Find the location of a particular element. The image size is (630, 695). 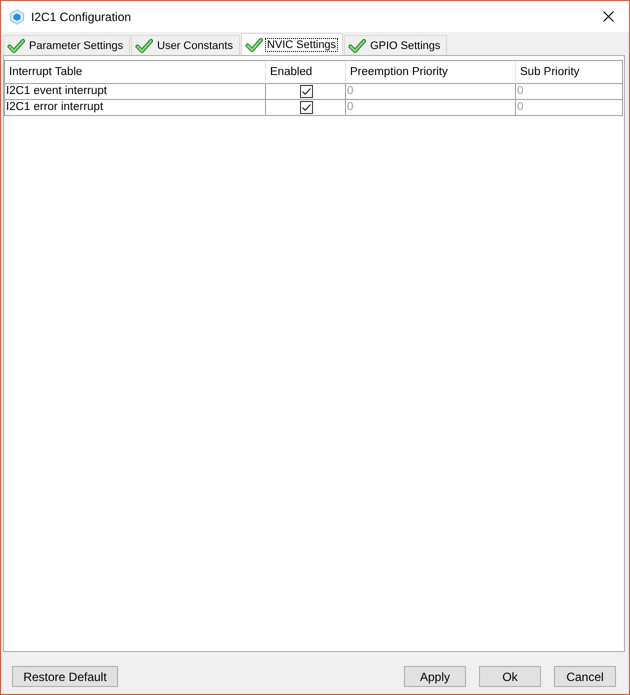

restore-default-button: Restore Default is located at coordinates (65, 676).